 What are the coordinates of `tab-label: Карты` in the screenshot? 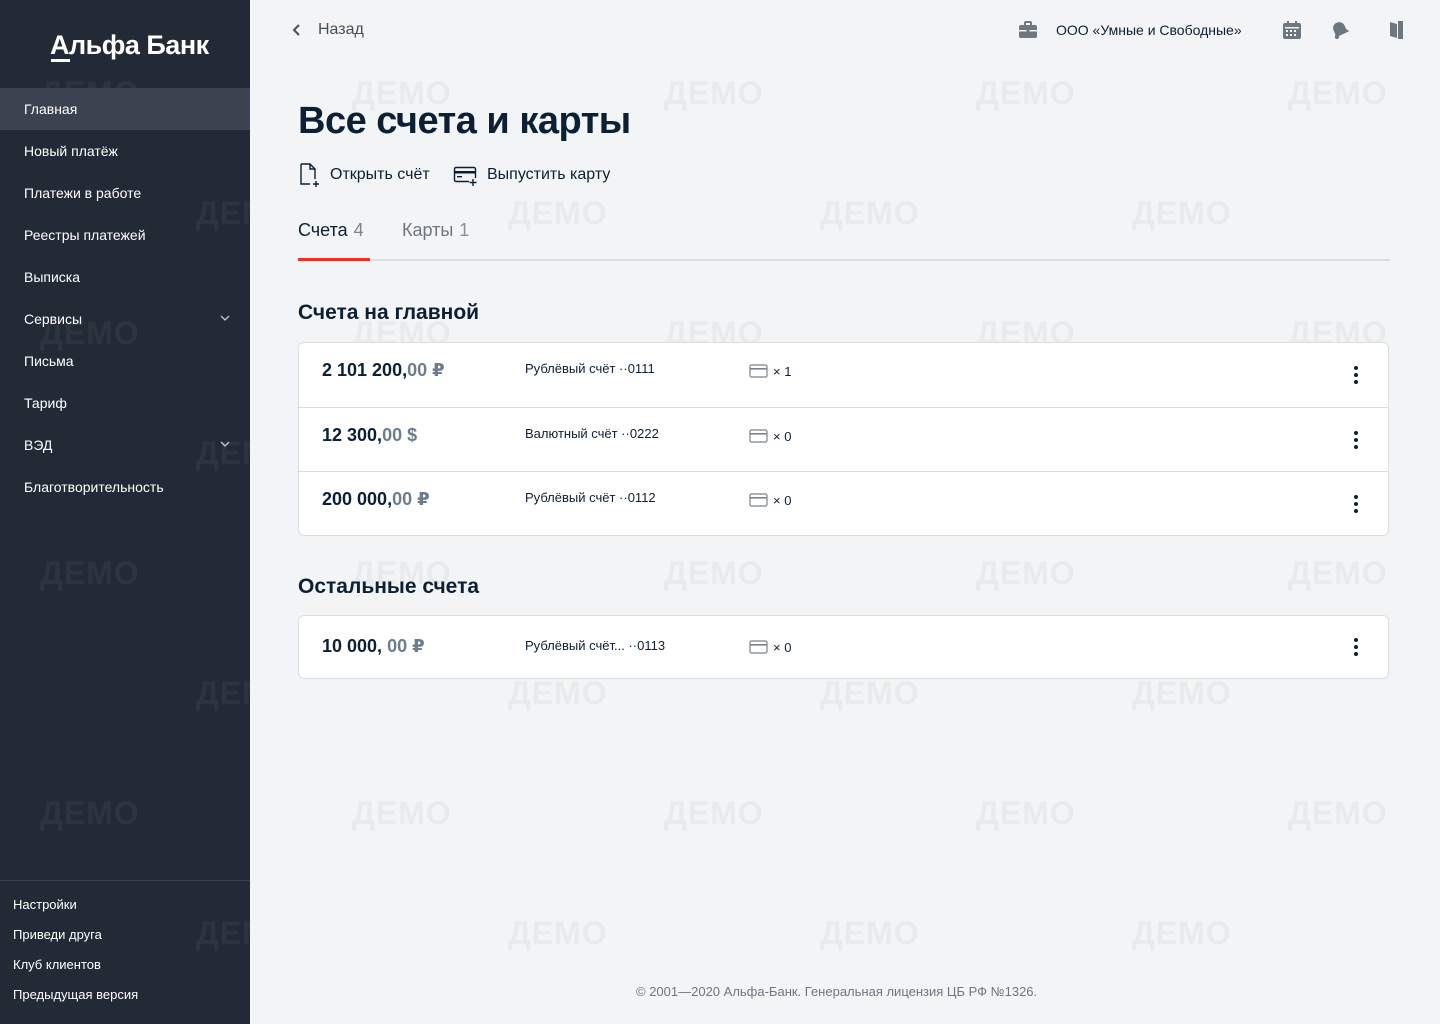 It's located at (428, 230).